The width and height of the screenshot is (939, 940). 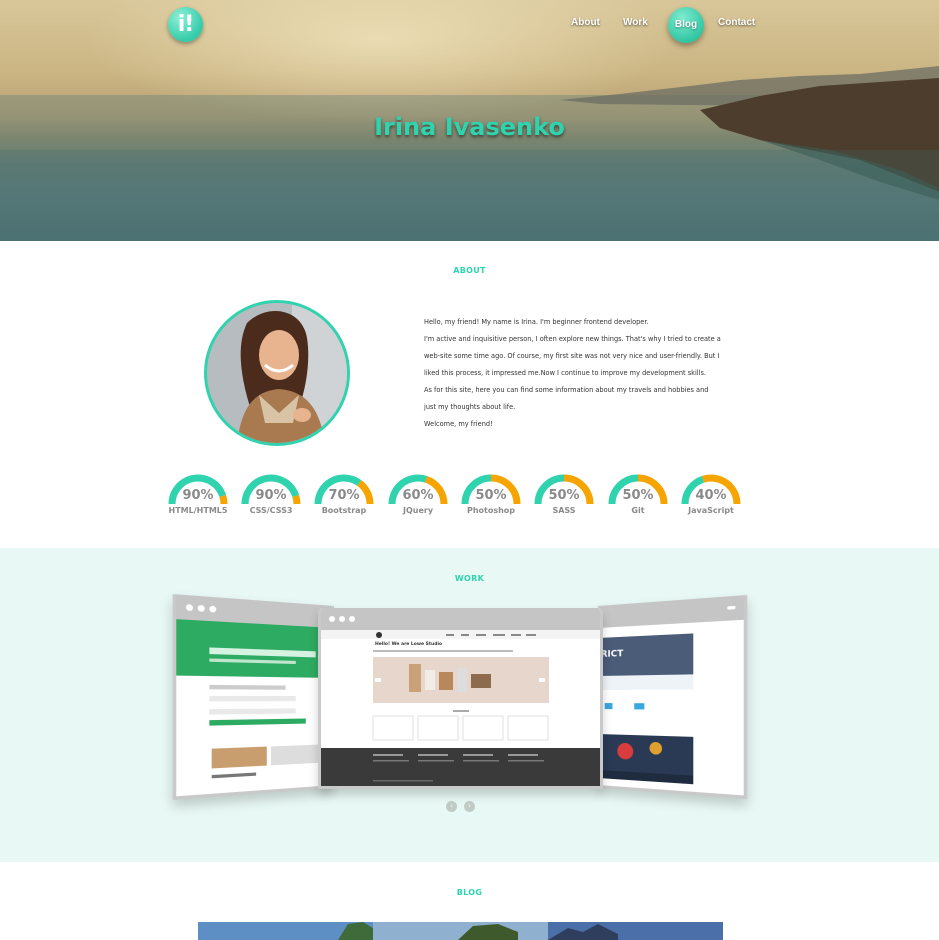 What do you see at coordinates (469, 892) in the screenshot?
I see `blog-section-title: BLOG` at bounding box center [469, 892].